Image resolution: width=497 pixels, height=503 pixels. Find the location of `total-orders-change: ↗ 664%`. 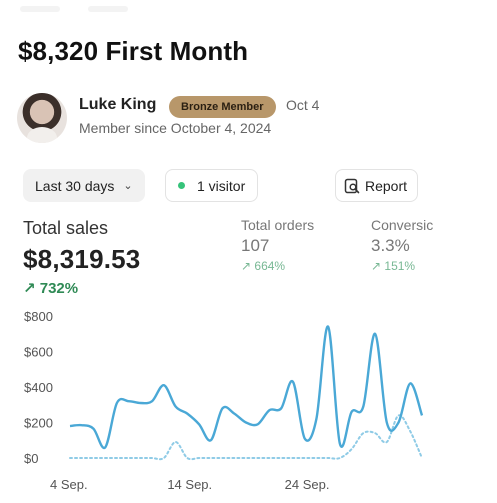

total-orders-change: ↗ 664% is located at coordinates (263, 266).